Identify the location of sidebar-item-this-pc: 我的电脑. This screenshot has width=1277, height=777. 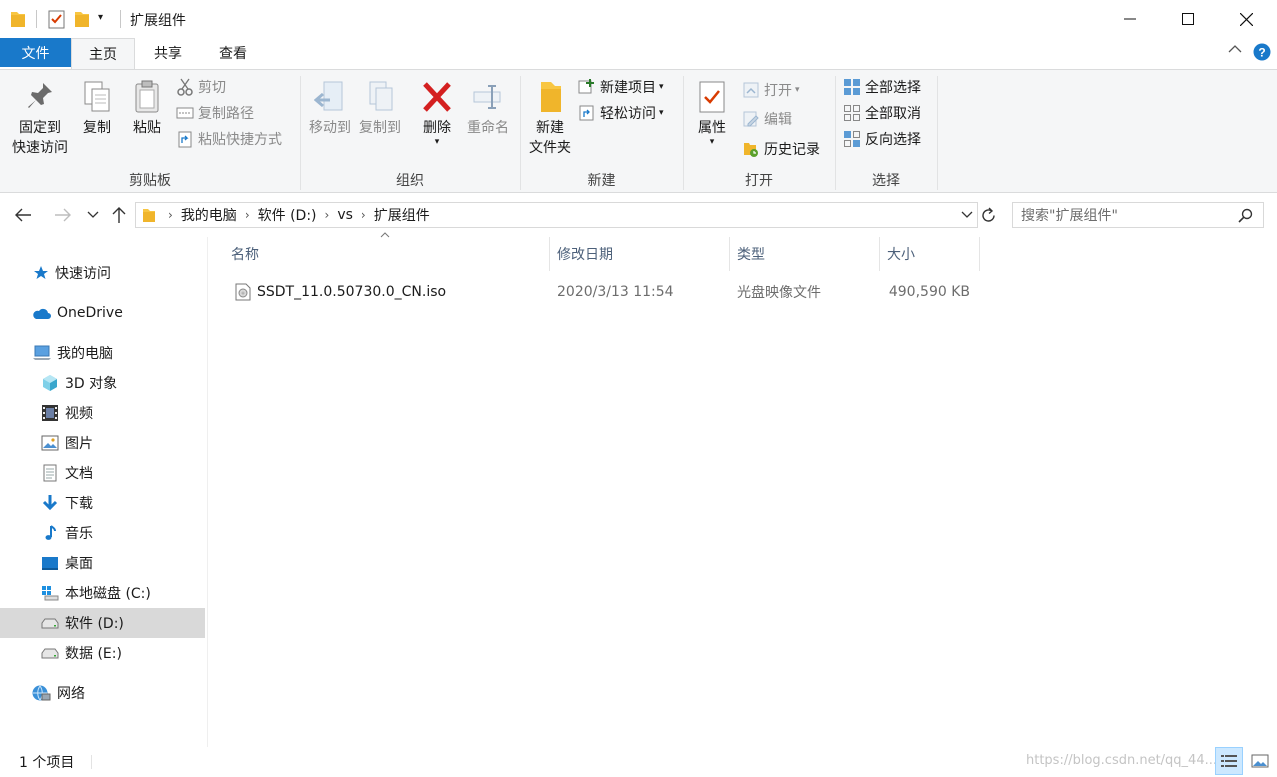
(102, 353).